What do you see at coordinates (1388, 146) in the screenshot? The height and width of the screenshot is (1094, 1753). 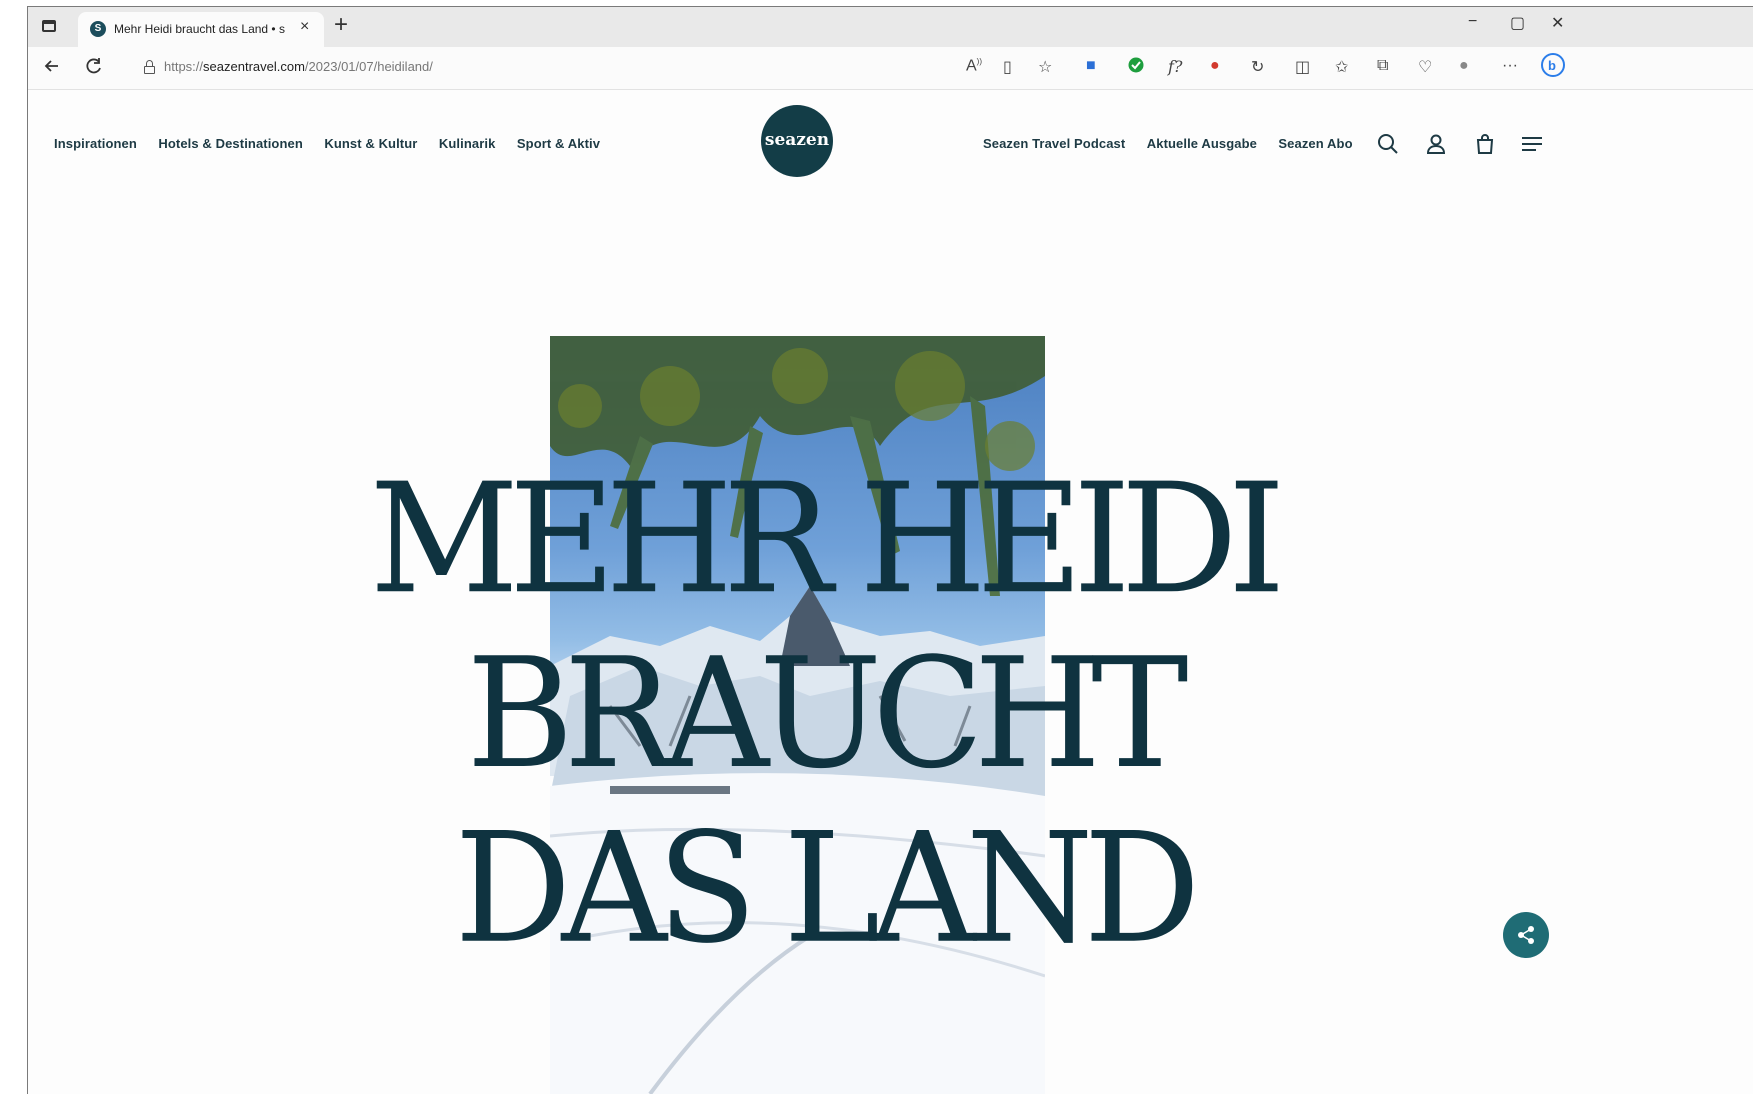 I see `search-icon` at bounding box center [1388, 146].